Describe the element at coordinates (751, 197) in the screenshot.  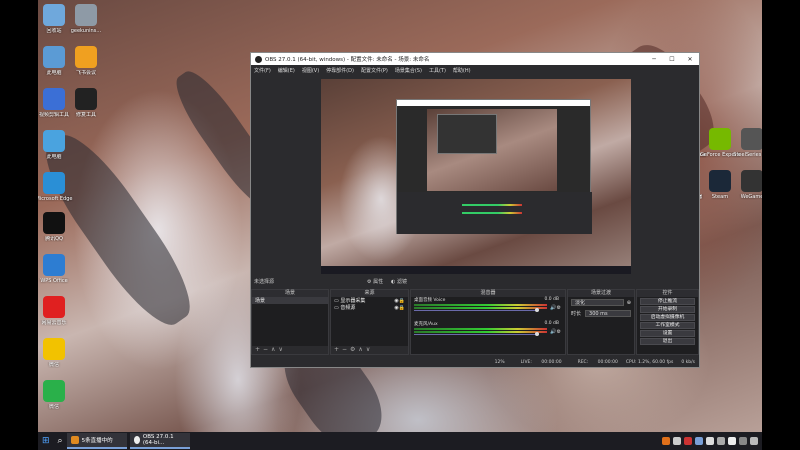
I see `shortcut-label: WeGame` at that location.